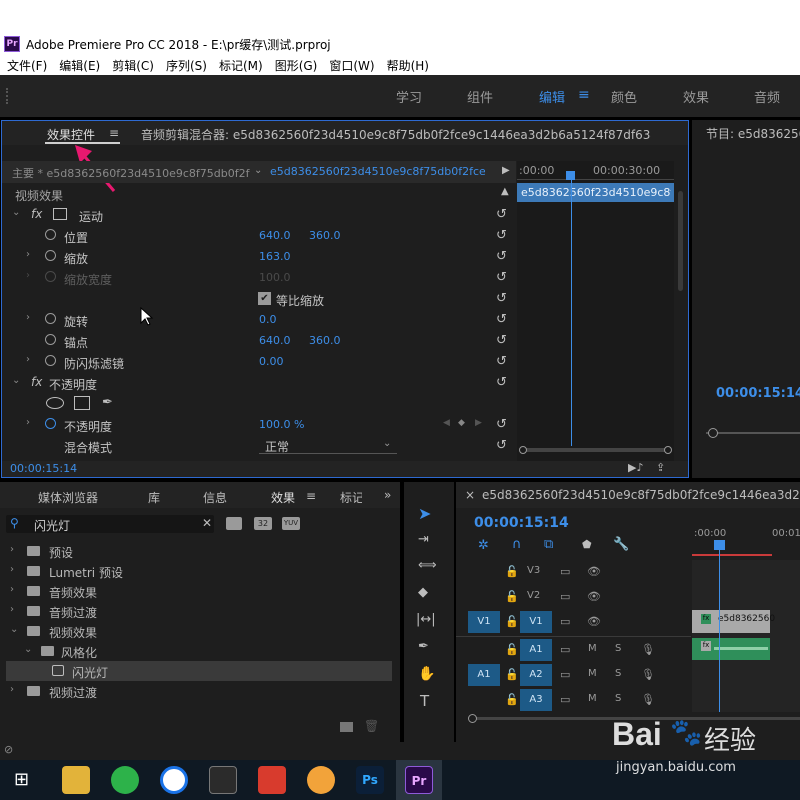 The height and width of the screenshot is (800, 800). I want to click on work-area-bar, so click(732, 555).